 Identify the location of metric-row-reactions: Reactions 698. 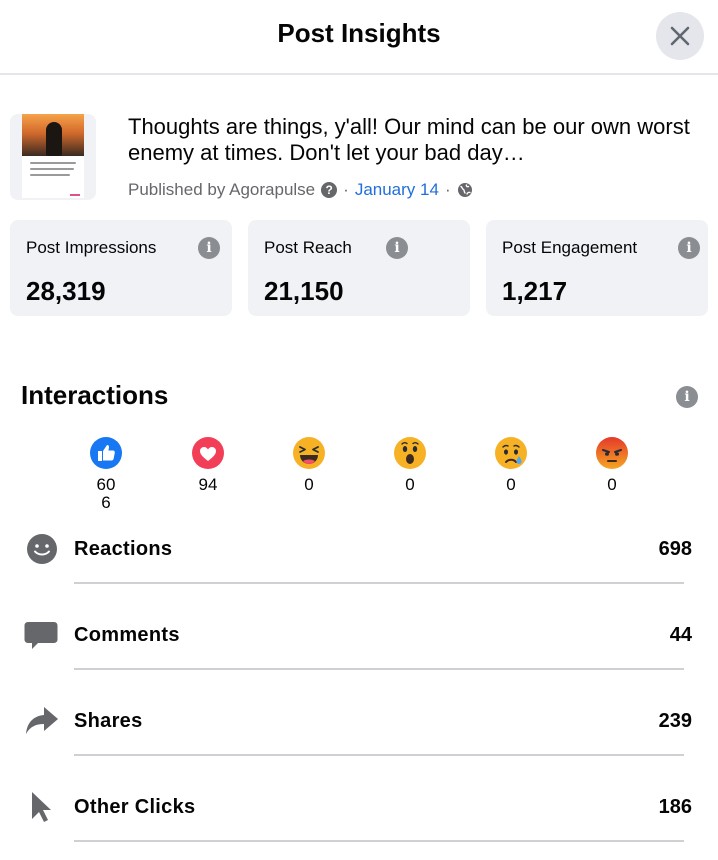
(359, 577).